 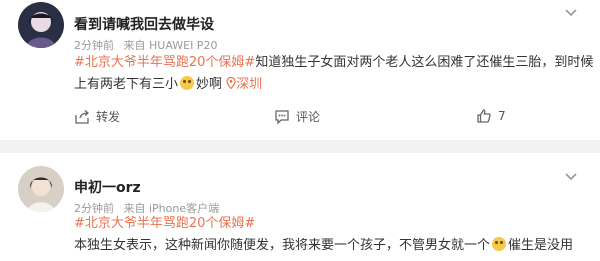 I want to click on action-bar: 转发 评论 7, so click(x=300, y=118).